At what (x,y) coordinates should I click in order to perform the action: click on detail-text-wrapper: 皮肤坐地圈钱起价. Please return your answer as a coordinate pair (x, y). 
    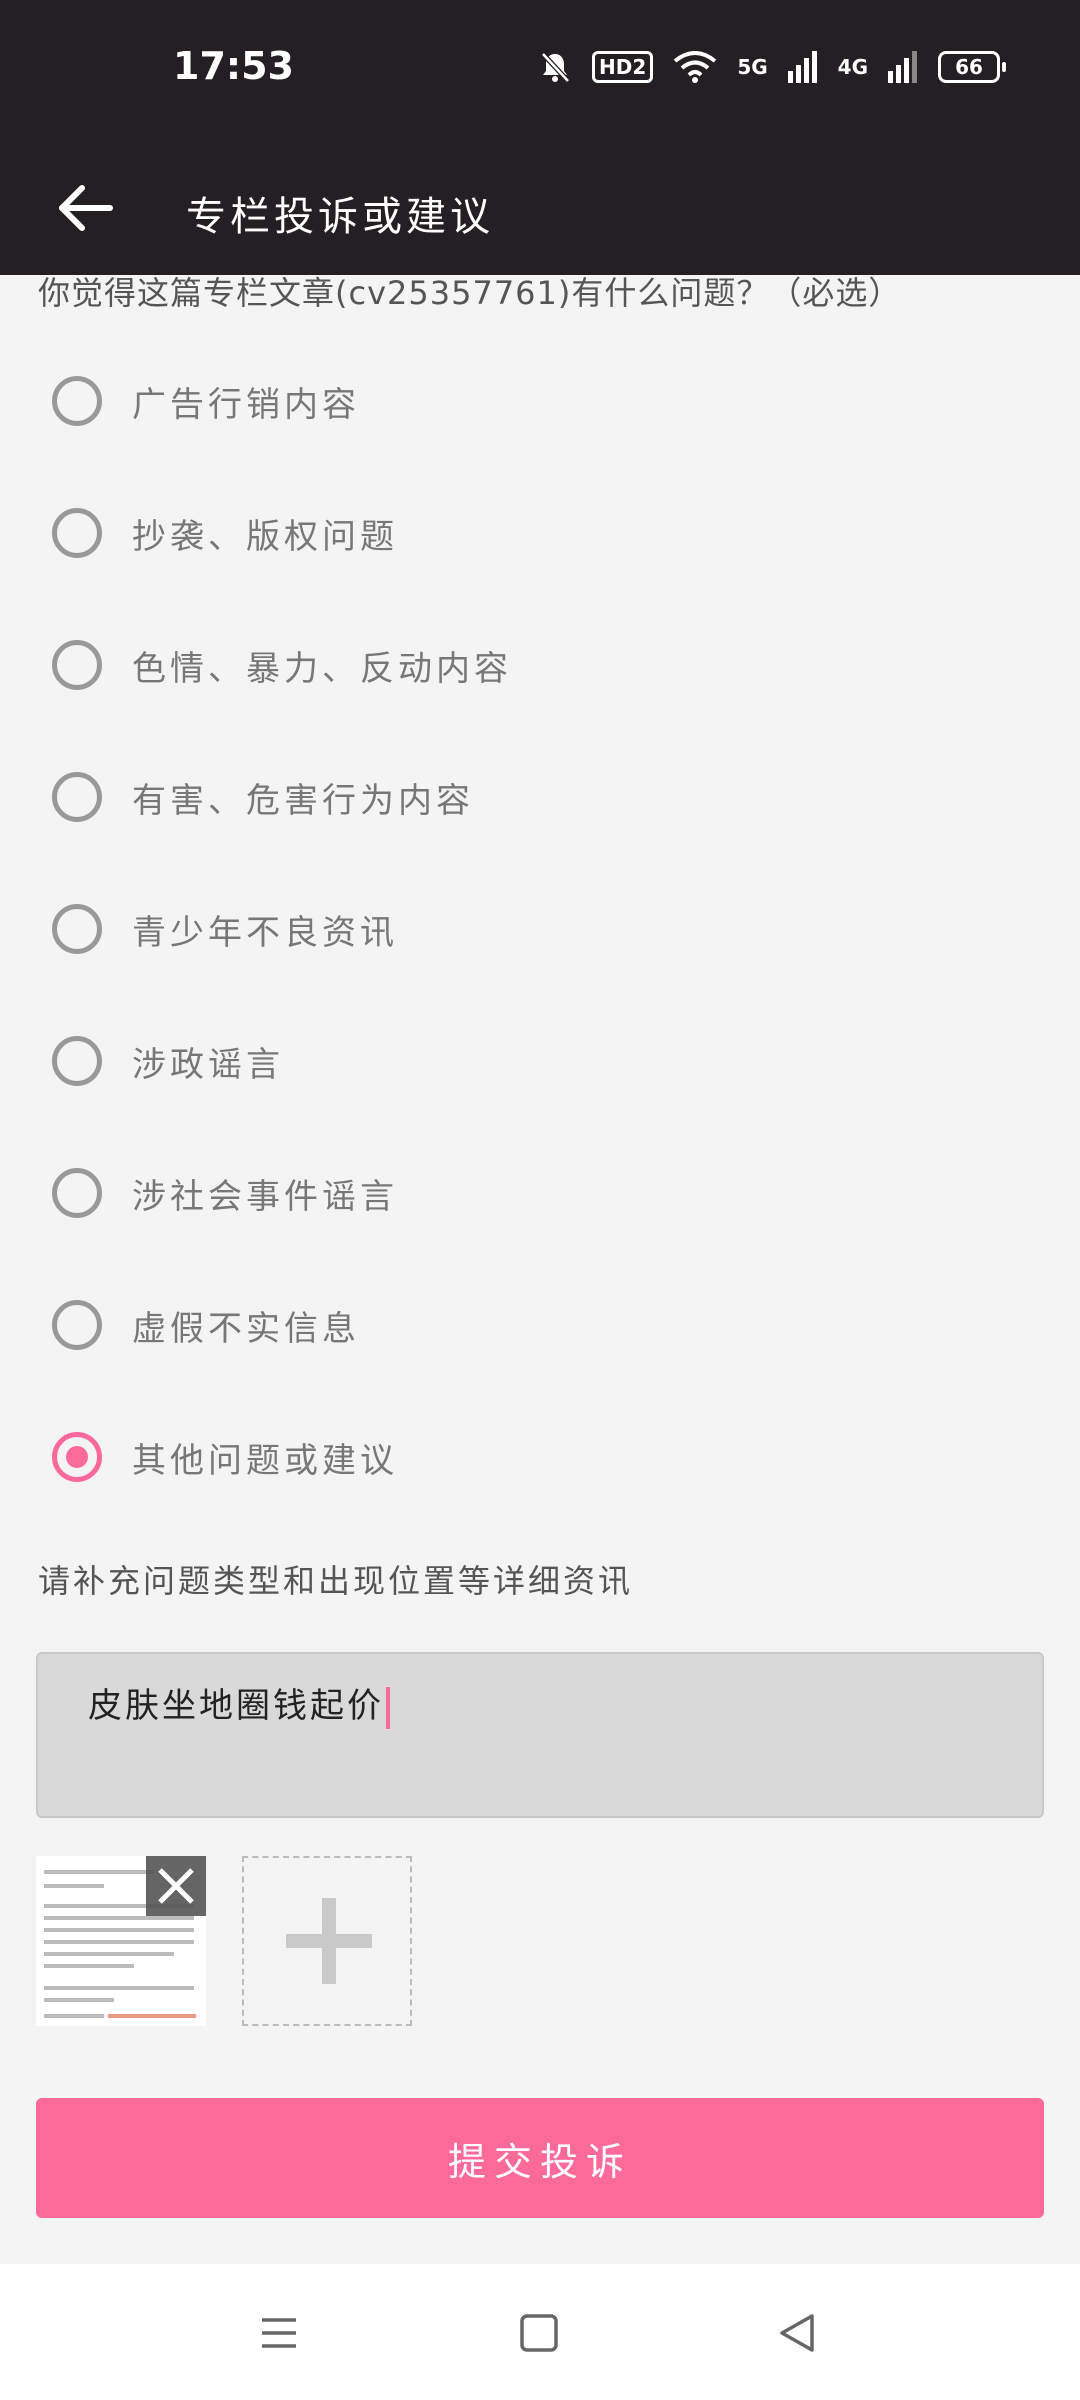
    Looking at the image, I should click on (239, 1703).